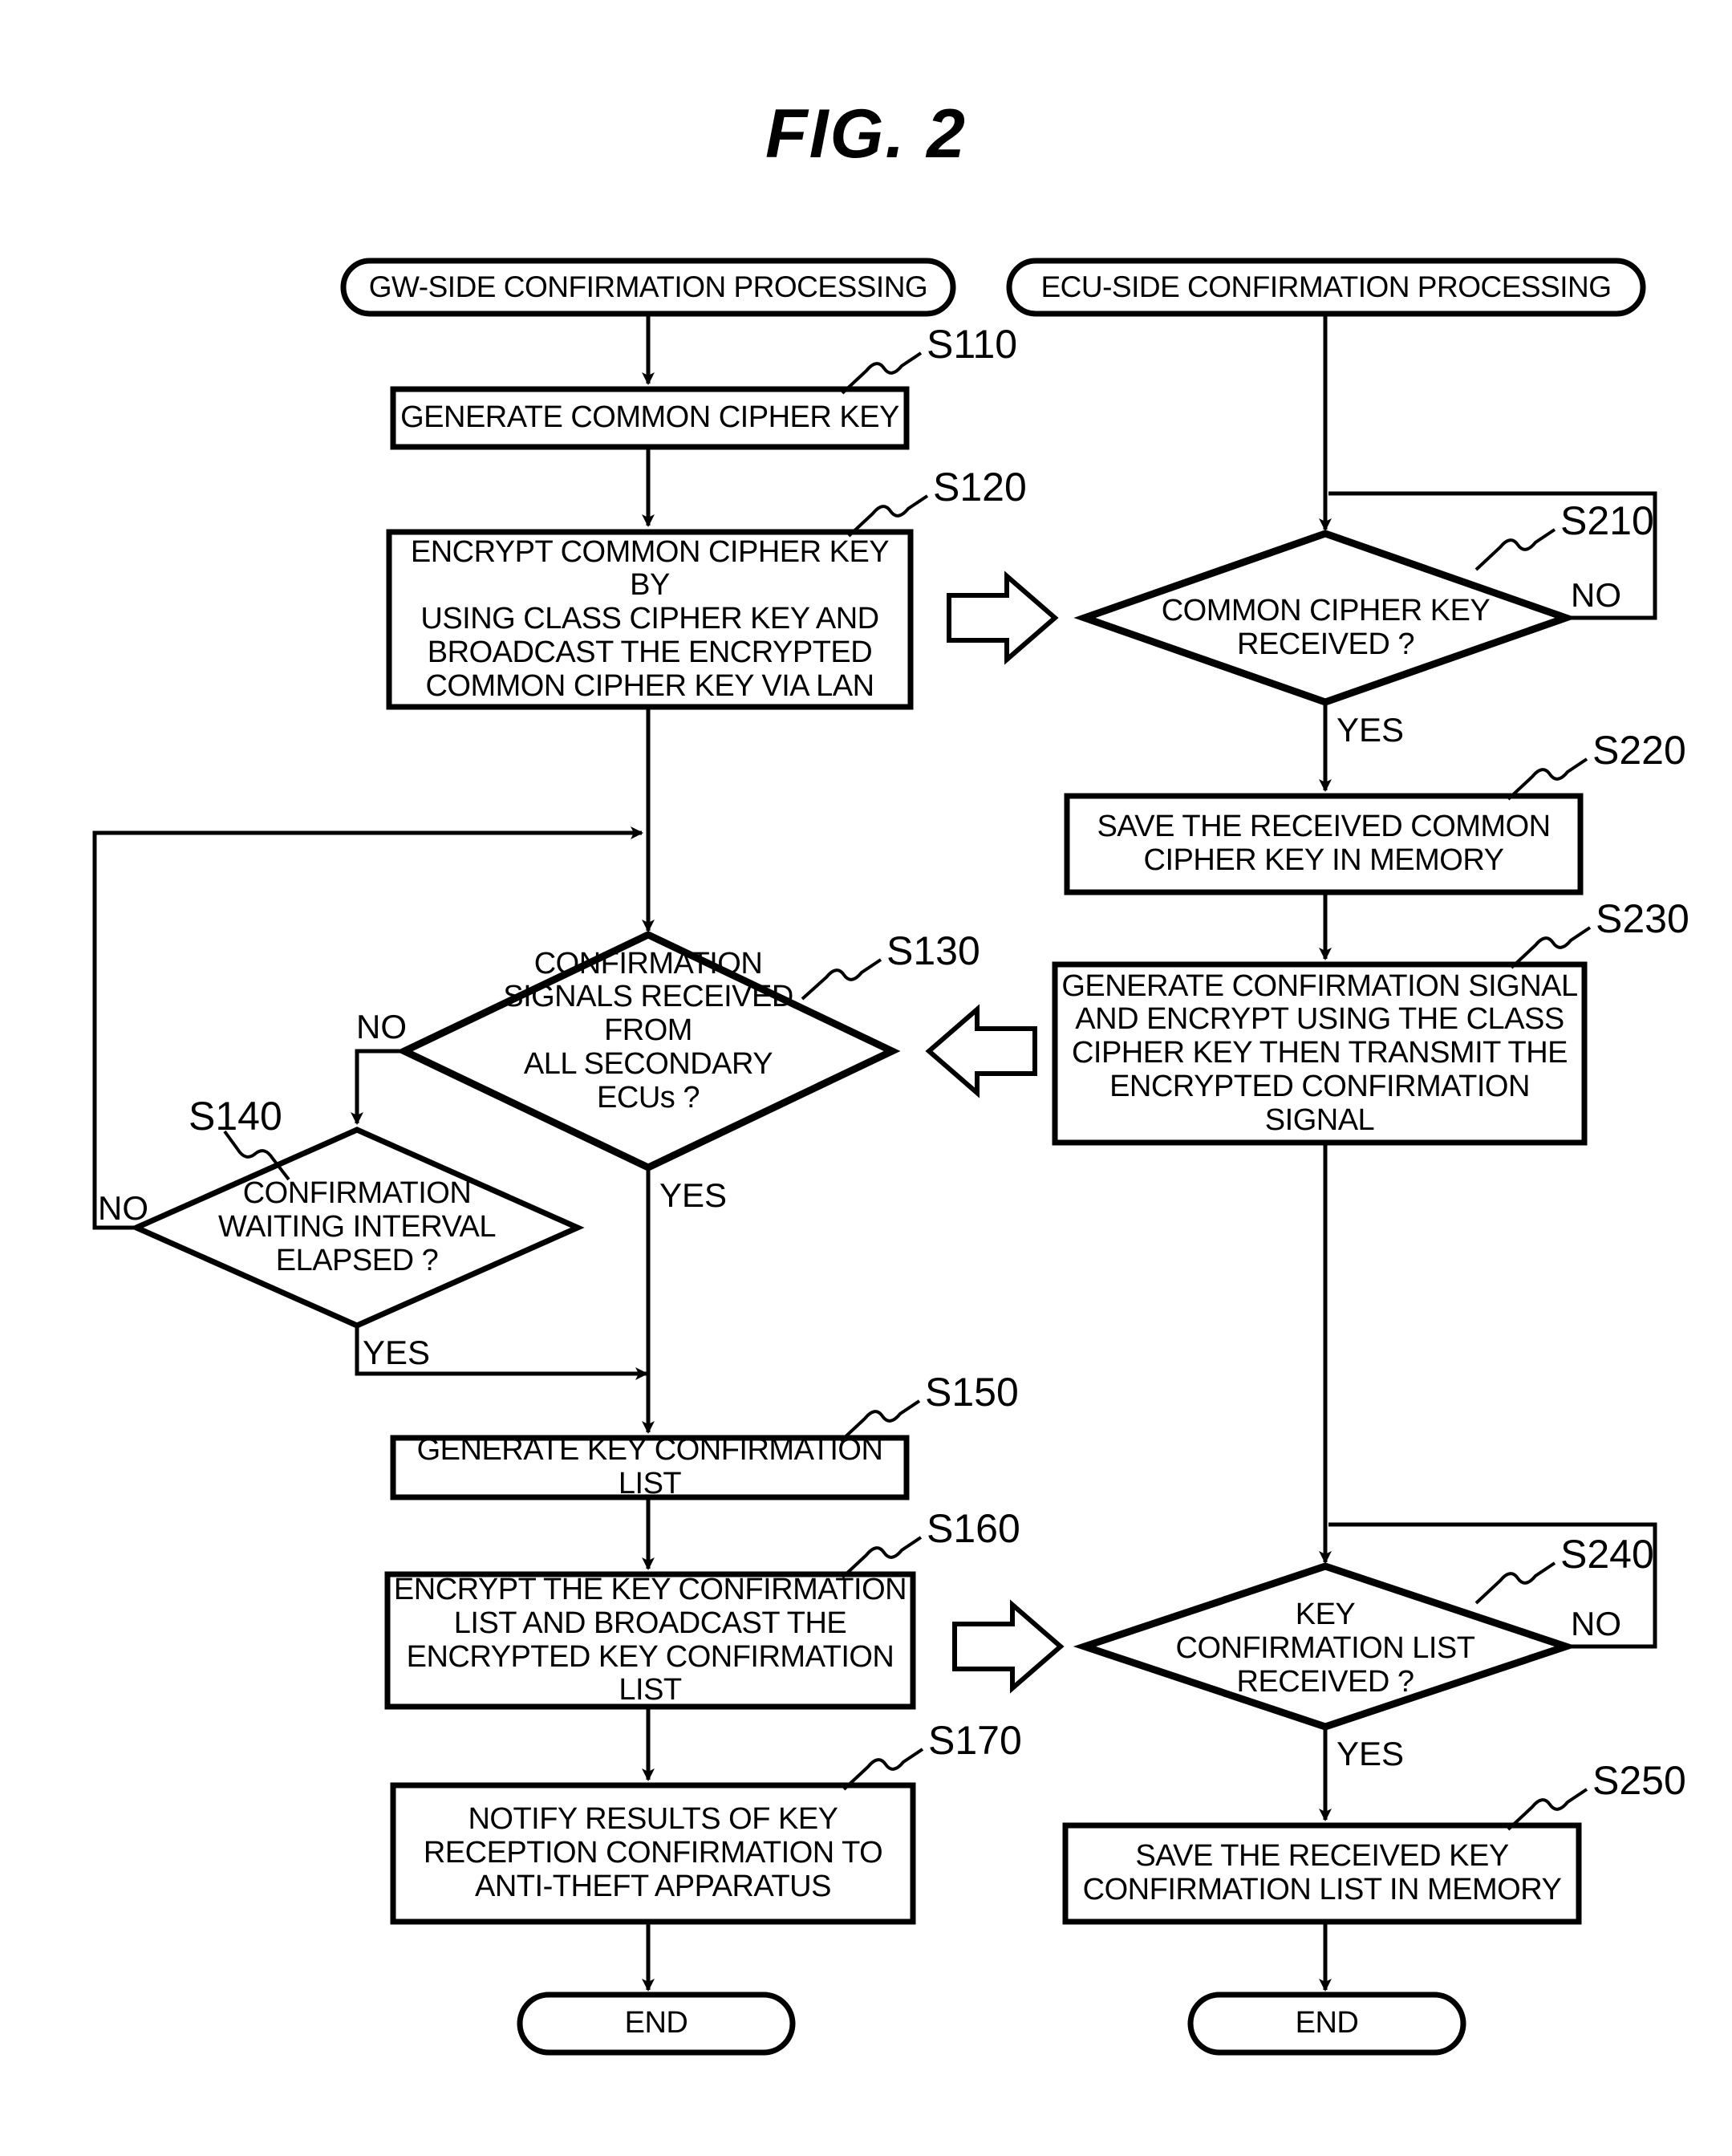  I want to click on step-label-s140: S140, so click(236, 1116).